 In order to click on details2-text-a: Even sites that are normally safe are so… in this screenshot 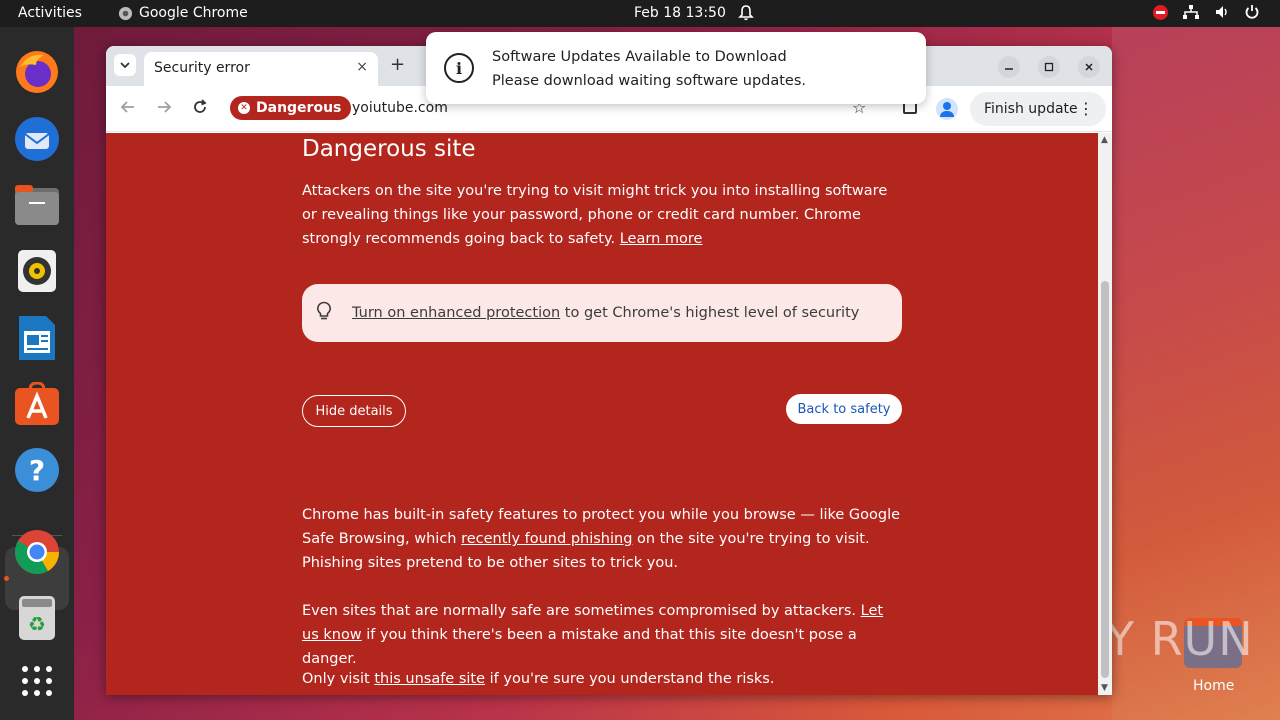, I will do `click(581, 611)`.